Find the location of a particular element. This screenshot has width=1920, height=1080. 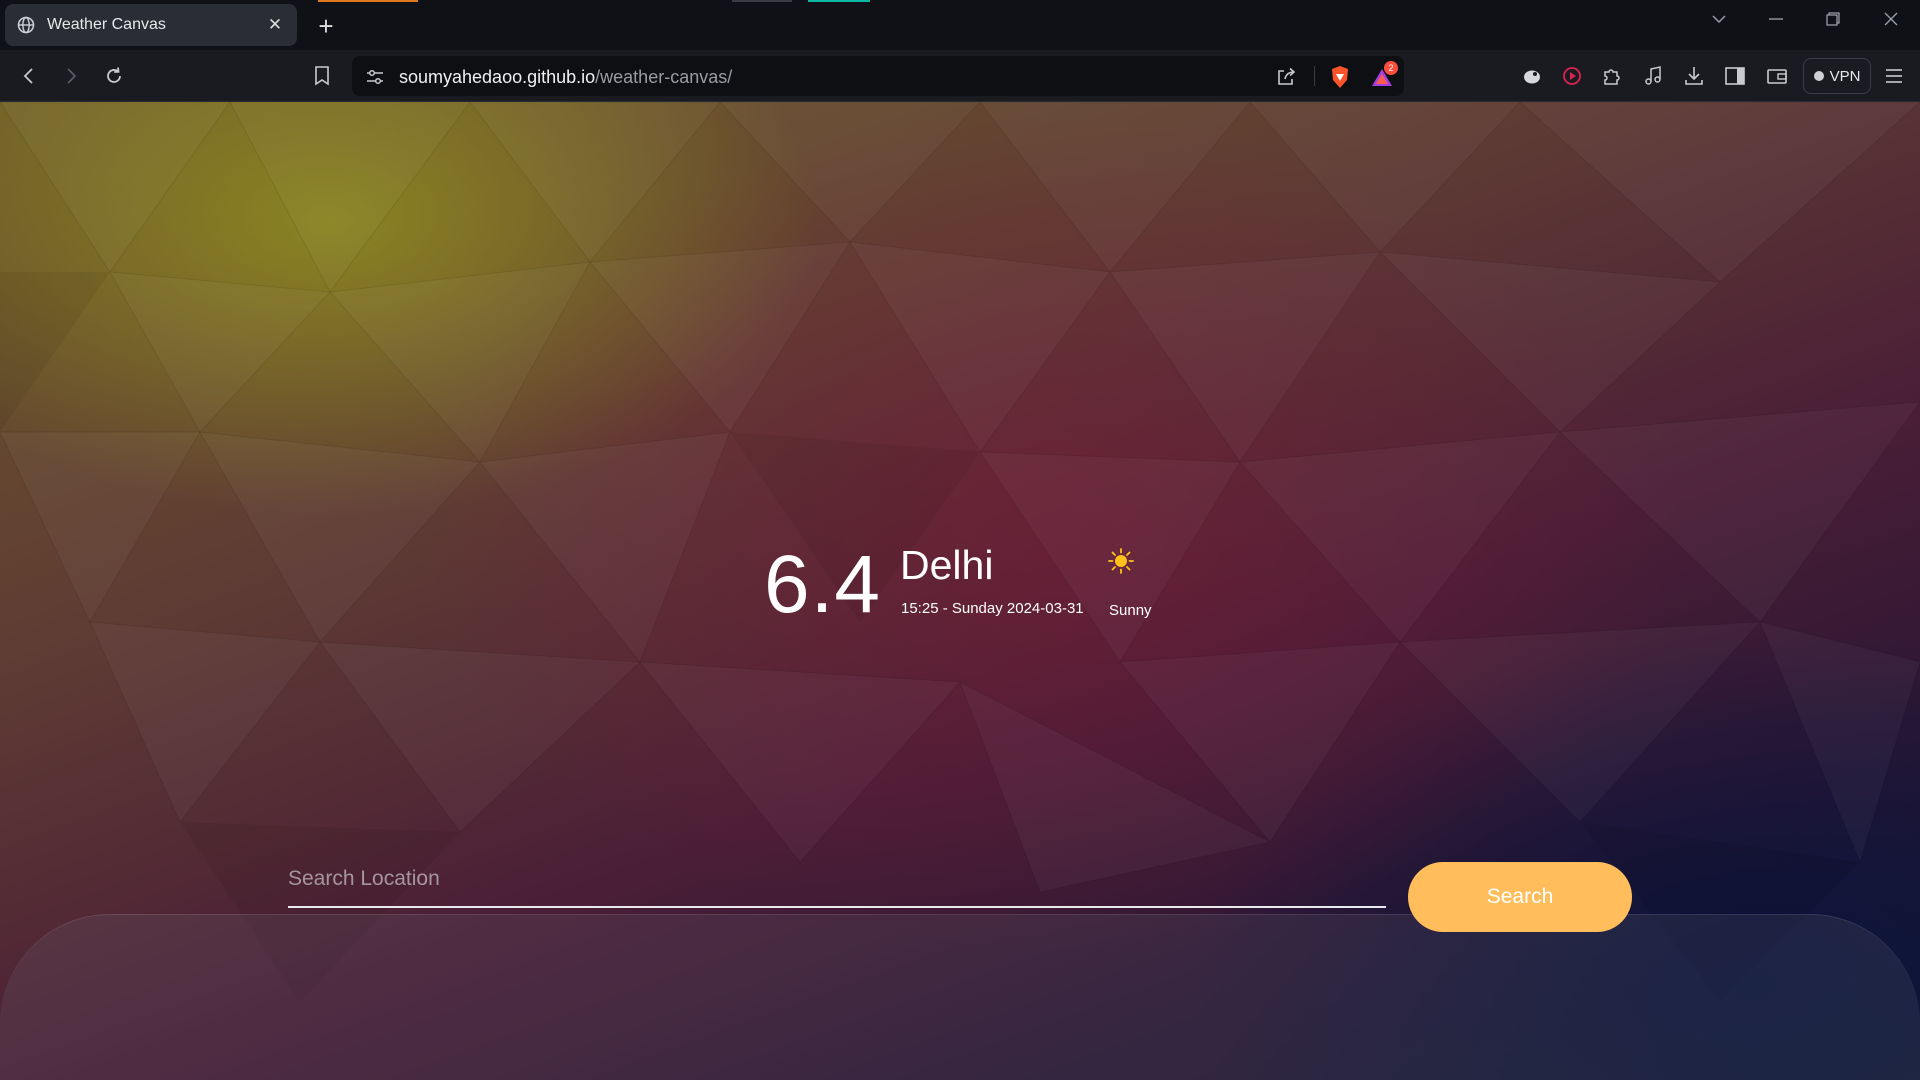

download-icon is located at coordinates (1694, 76).